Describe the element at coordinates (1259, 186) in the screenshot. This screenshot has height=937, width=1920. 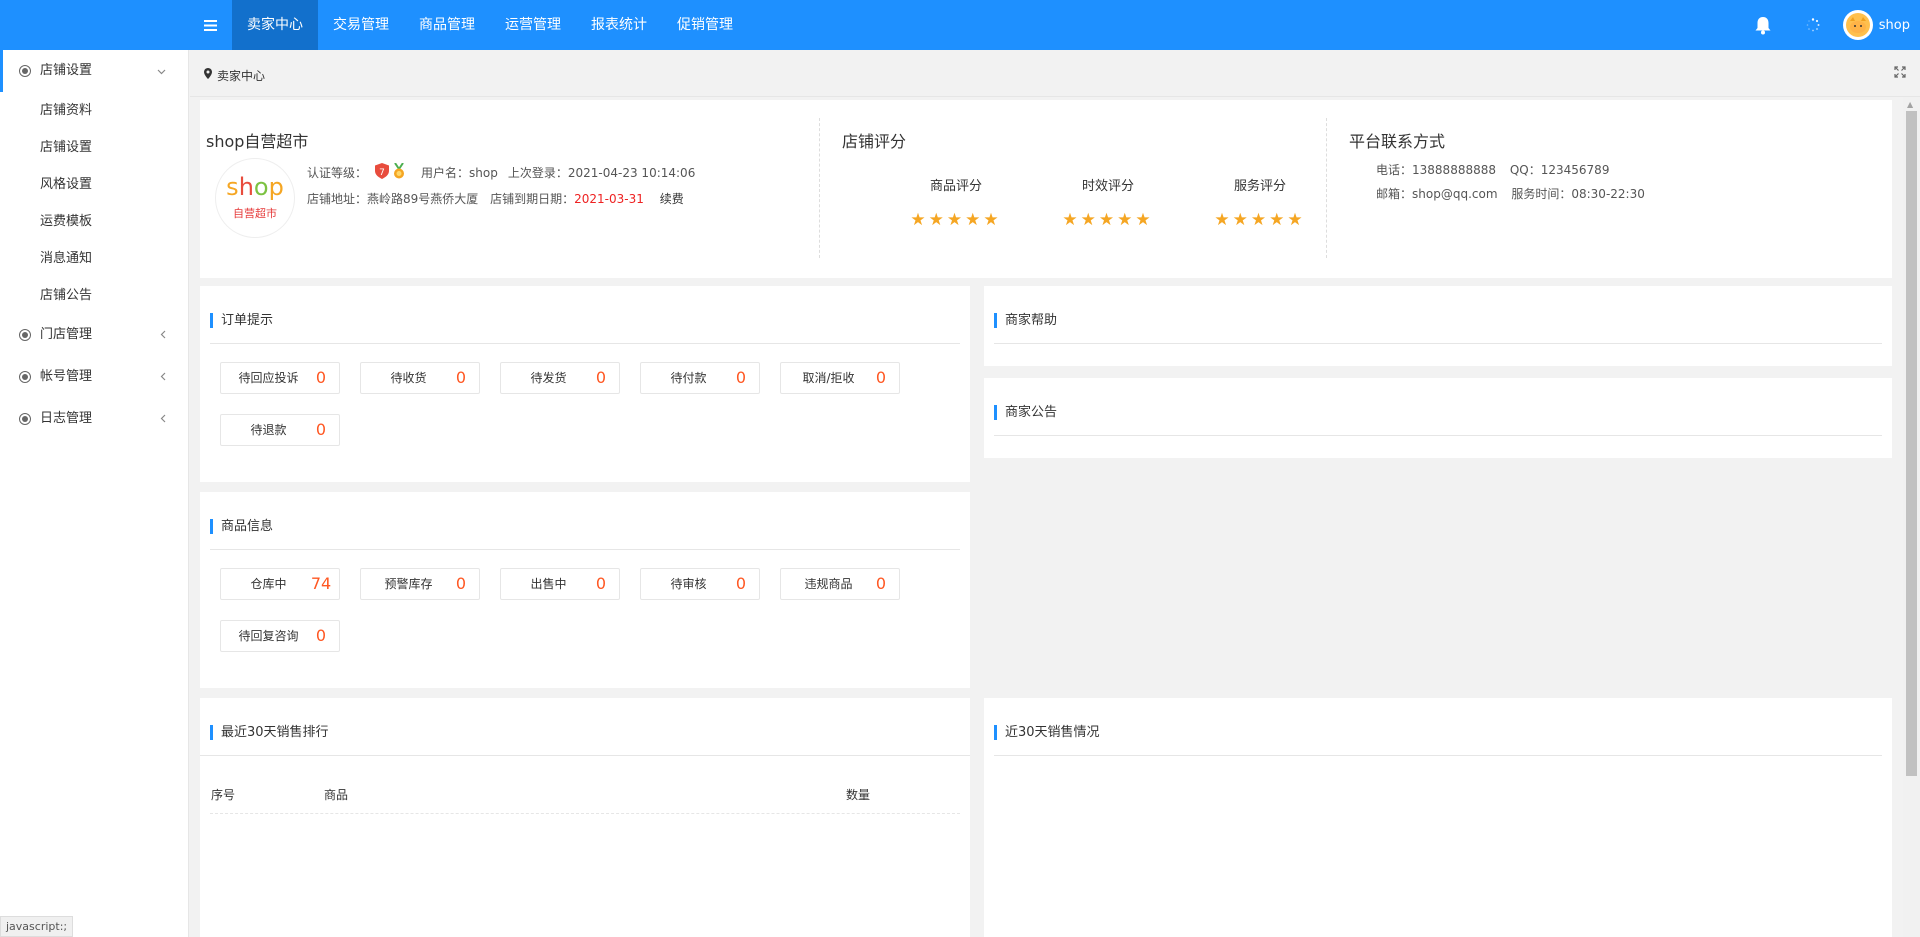
I see `rating-label: 服务评分` at that location.